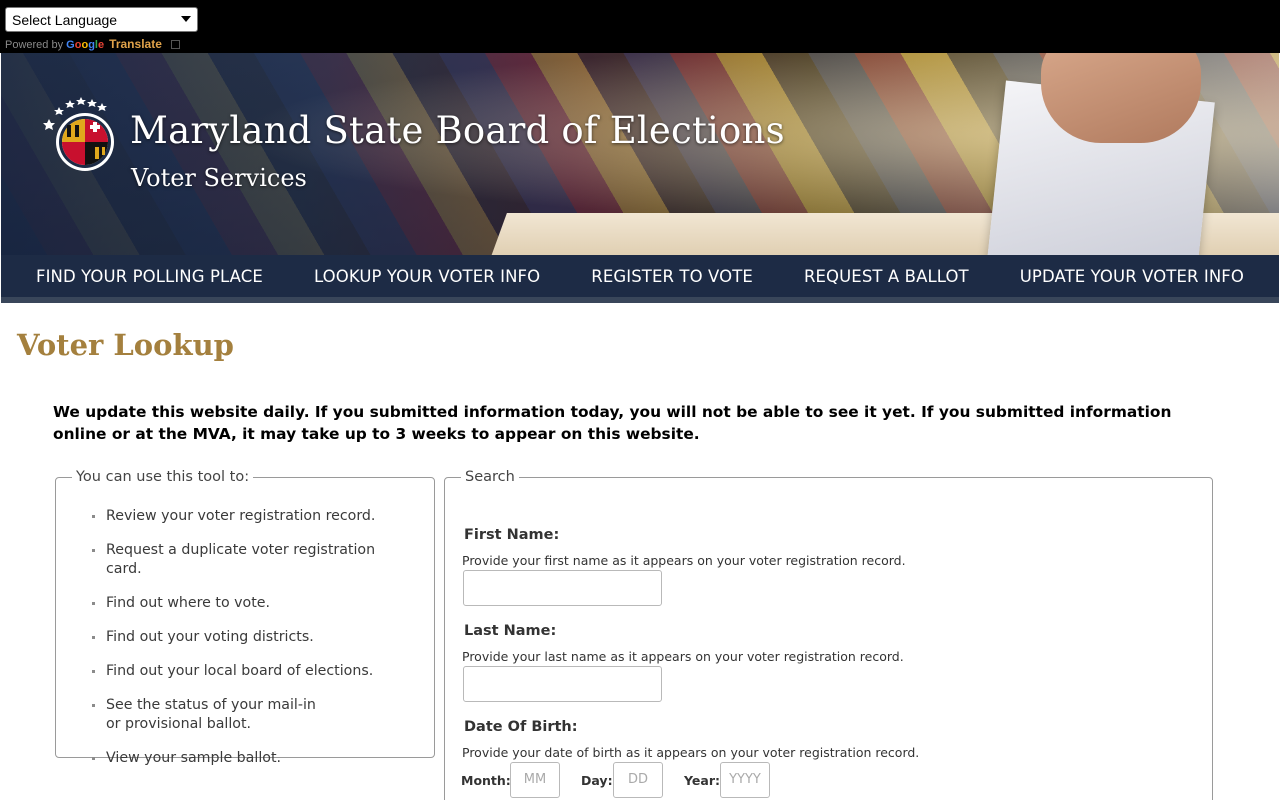 This screenshot has height=800, width=1280. Describe the element at coordinates (65, 20) in the screenshot. I see `language-select-value: Select Language` at that location.